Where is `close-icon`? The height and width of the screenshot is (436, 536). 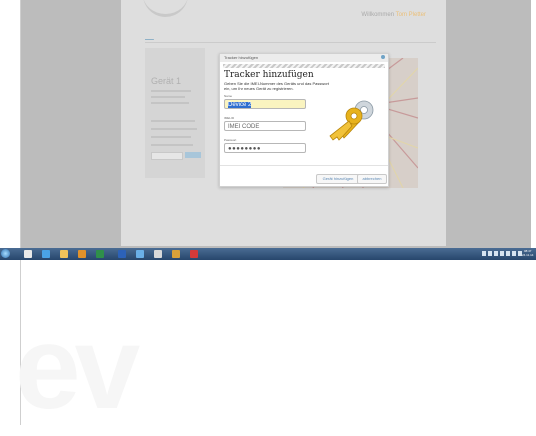 close-icon is located at coordinates (383, 57).